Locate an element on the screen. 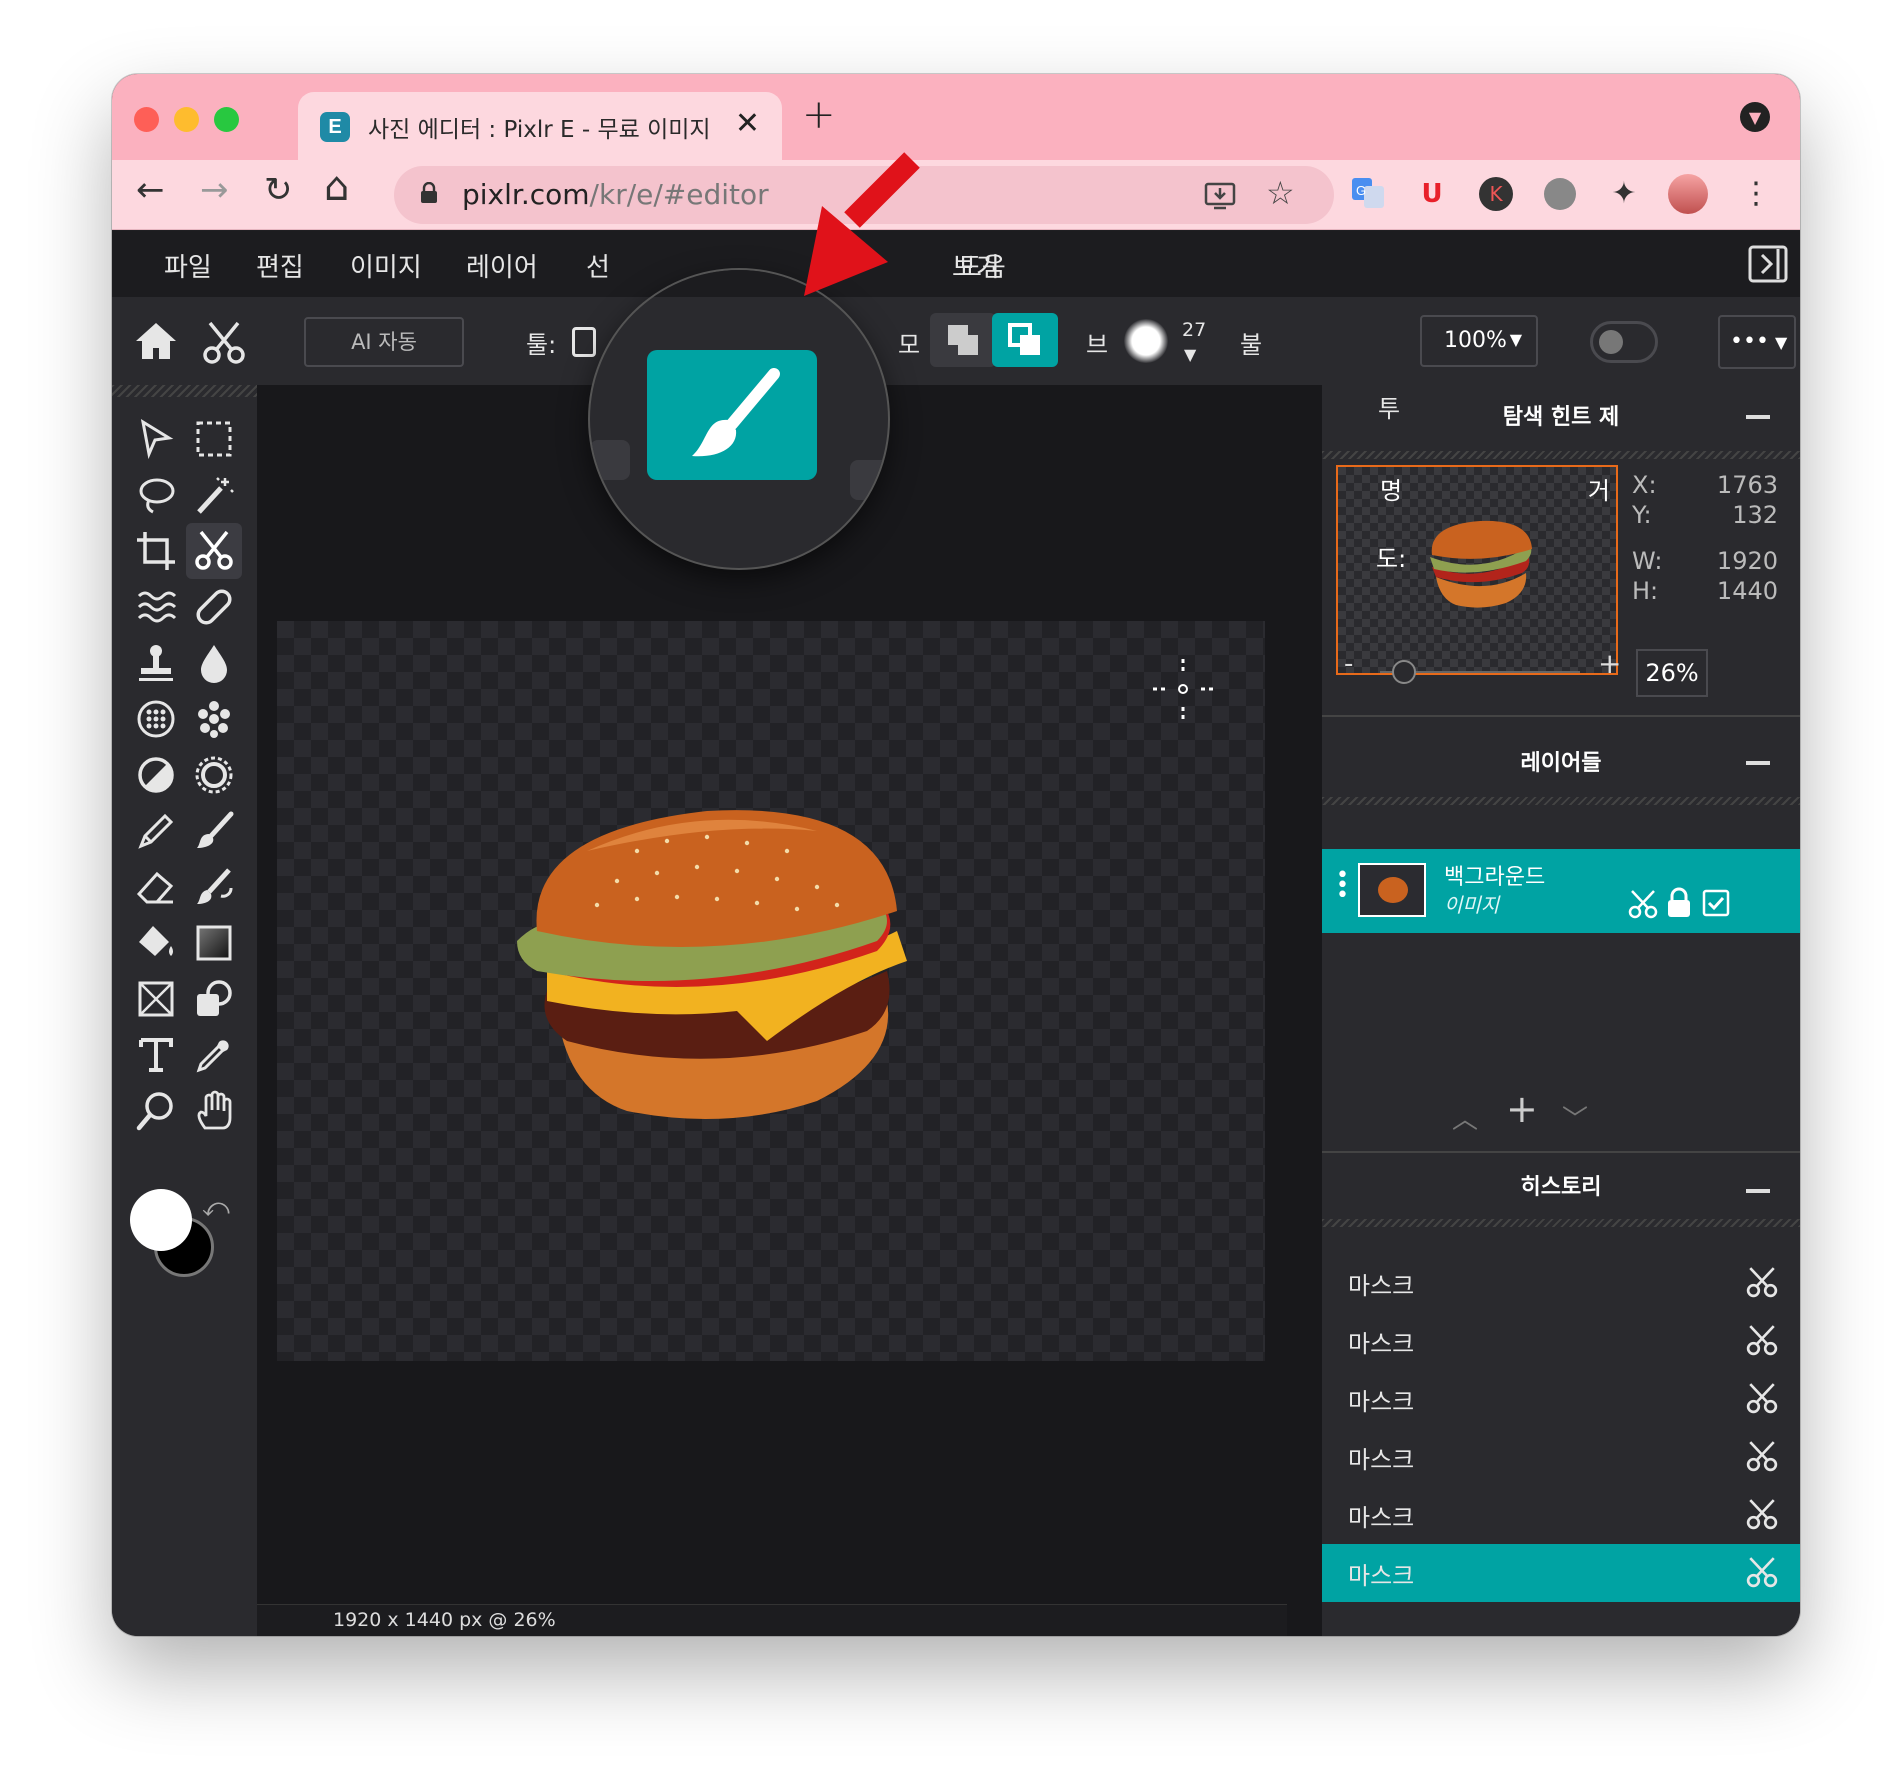 The height and width of the screenshot is (1776, 1904). zoom-slider is located at coordinates (1480, 672).